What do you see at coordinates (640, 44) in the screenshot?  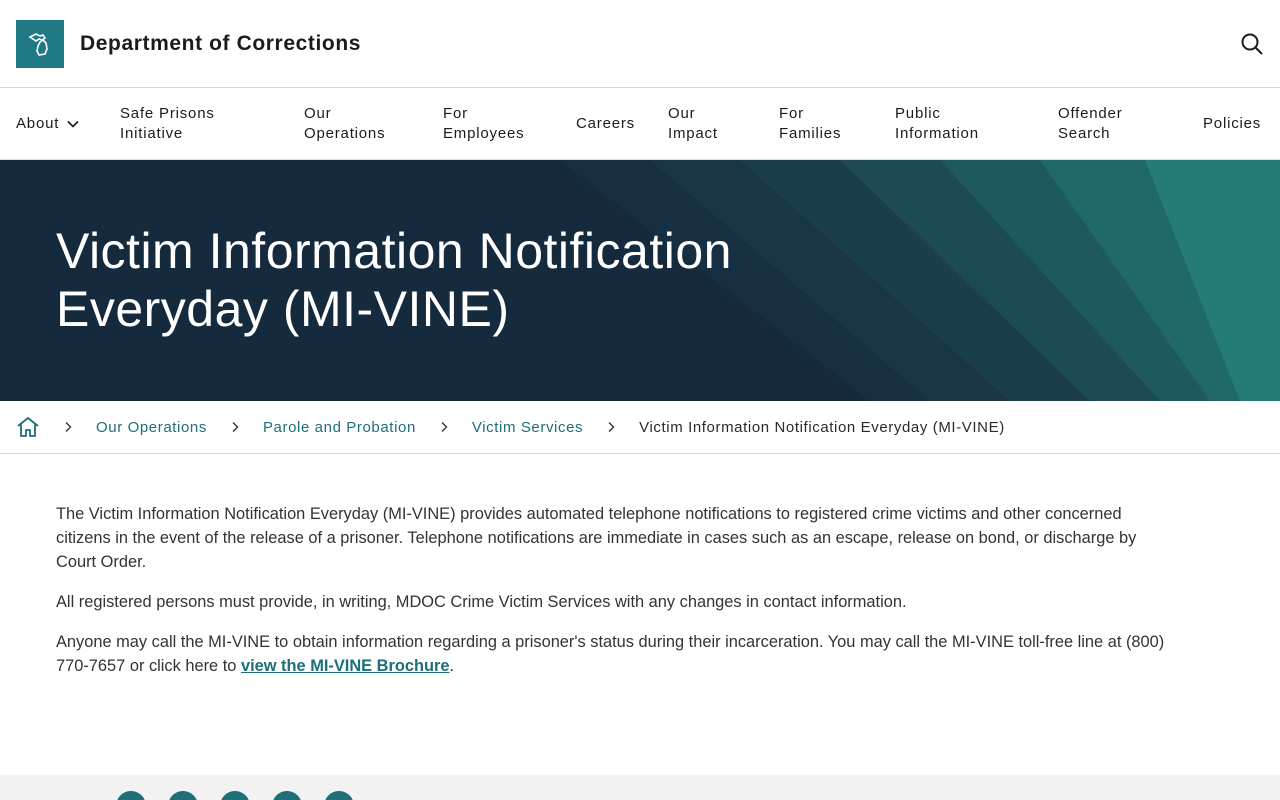 I see `site-header: Department of Corrections` at bounding box center [640, 44].